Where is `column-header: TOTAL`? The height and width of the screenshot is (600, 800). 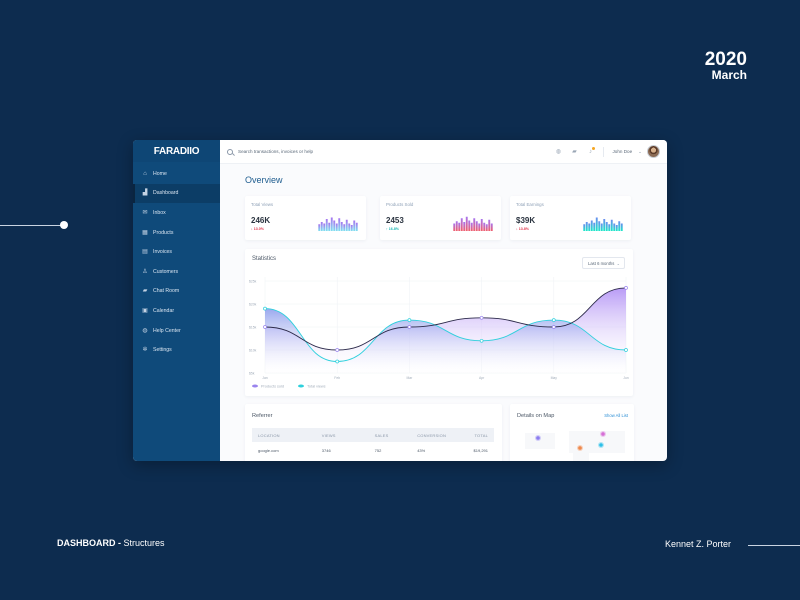 column-header: TOTAL is located at coordinates (479, 435).